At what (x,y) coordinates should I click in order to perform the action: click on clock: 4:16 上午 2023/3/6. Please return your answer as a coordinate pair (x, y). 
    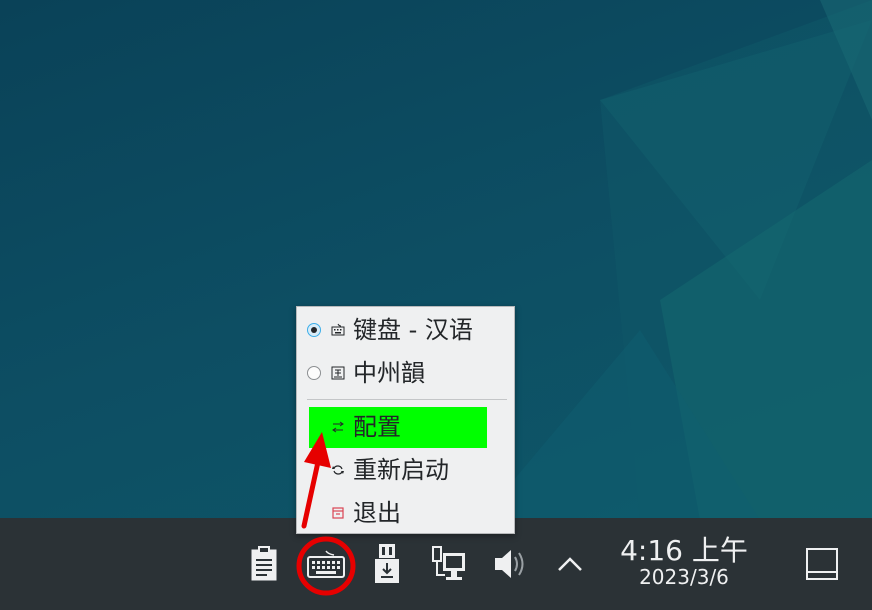
    Looking at the image, I should click on (684, 565).